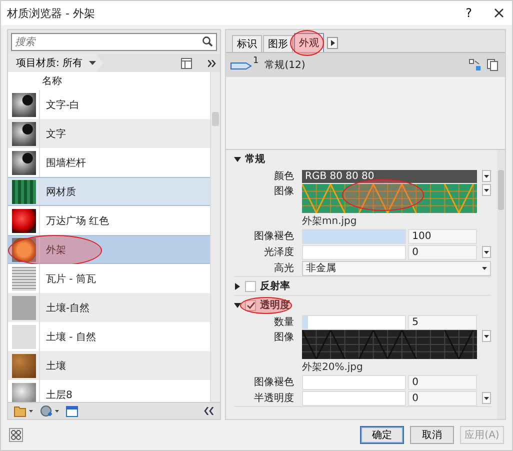  I want to click on window-title: 材质浏览器 - 外架, so click(51, 13).